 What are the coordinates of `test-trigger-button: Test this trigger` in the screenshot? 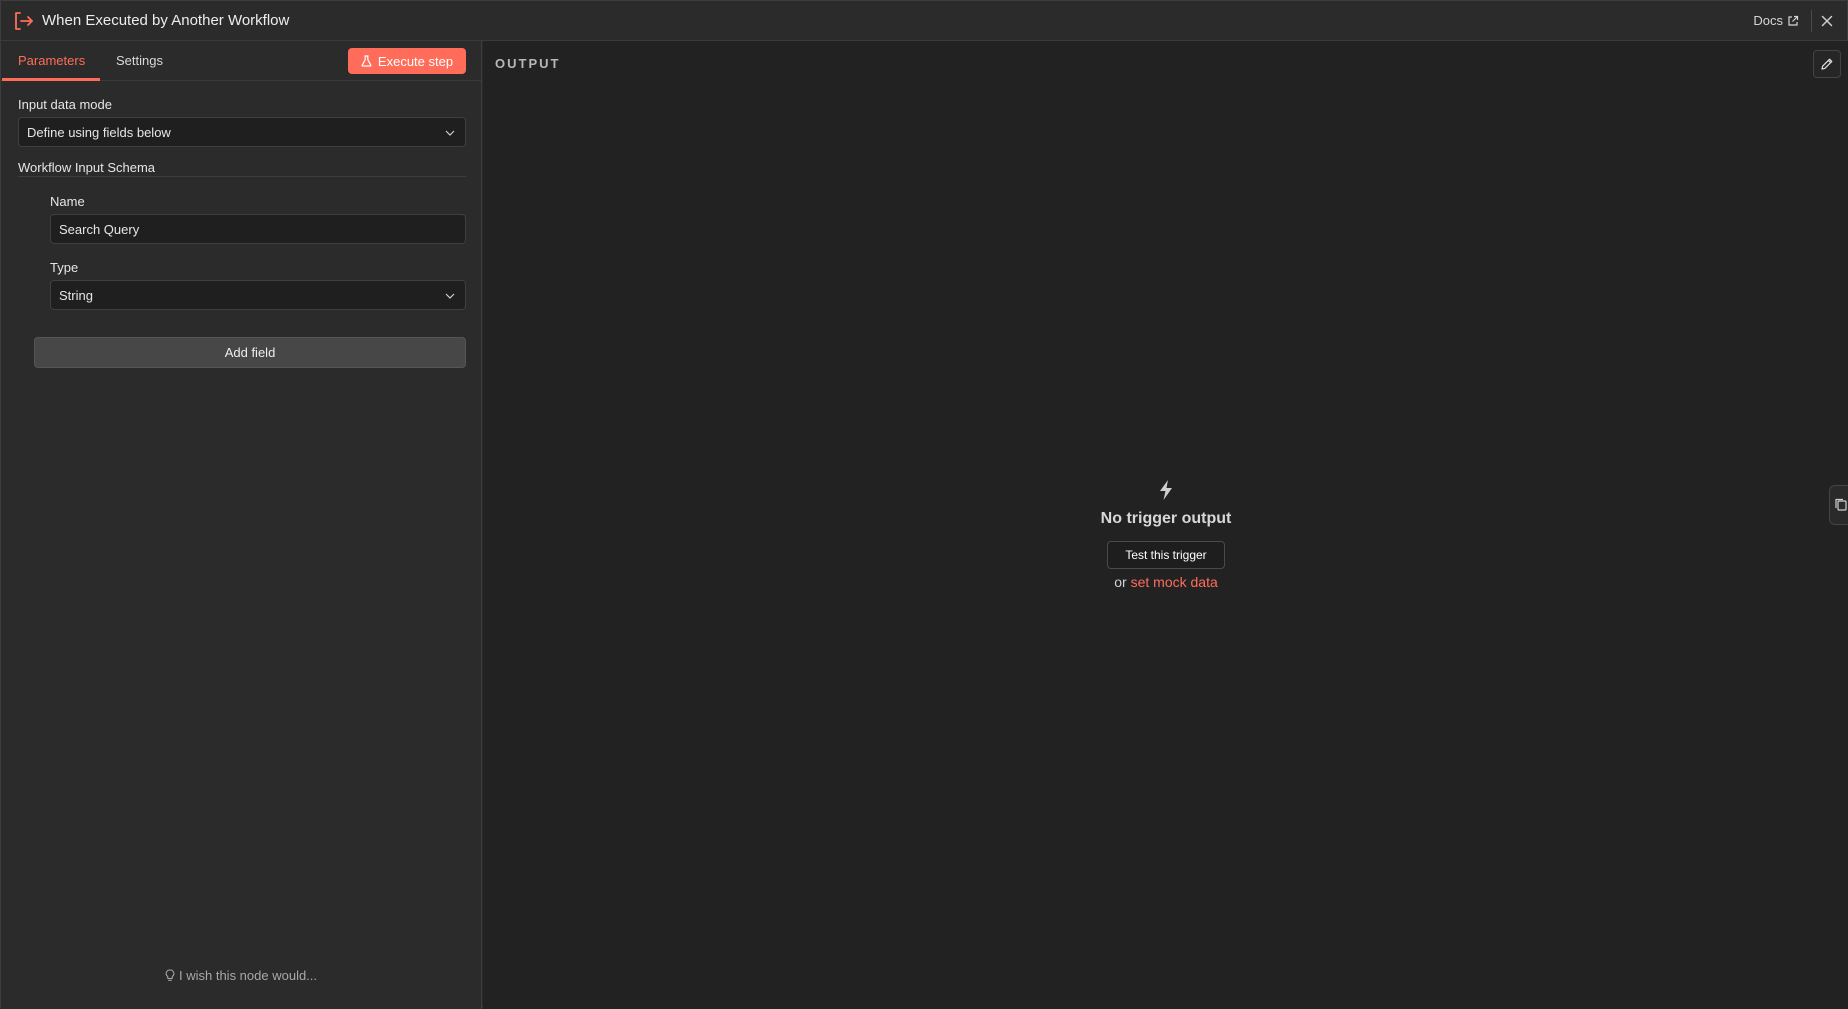 It's located at (1166, 555).